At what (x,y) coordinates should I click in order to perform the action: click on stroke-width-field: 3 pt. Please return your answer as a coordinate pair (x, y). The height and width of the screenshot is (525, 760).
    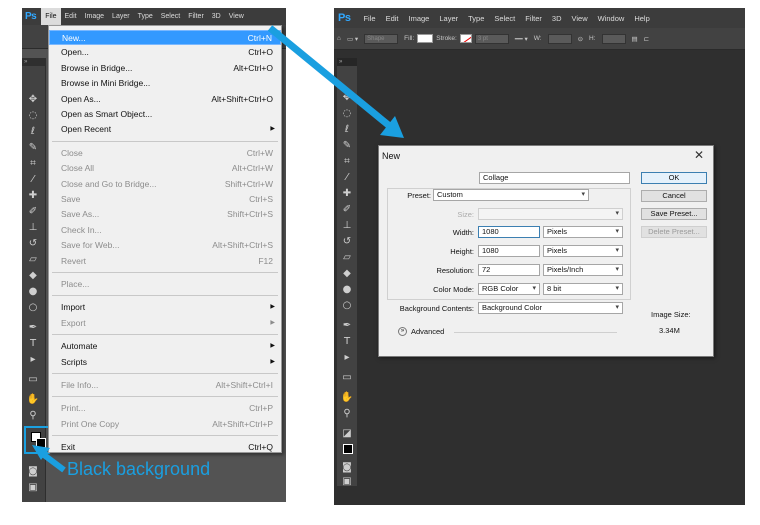
    Looking at the image, I should click on (491, 38).